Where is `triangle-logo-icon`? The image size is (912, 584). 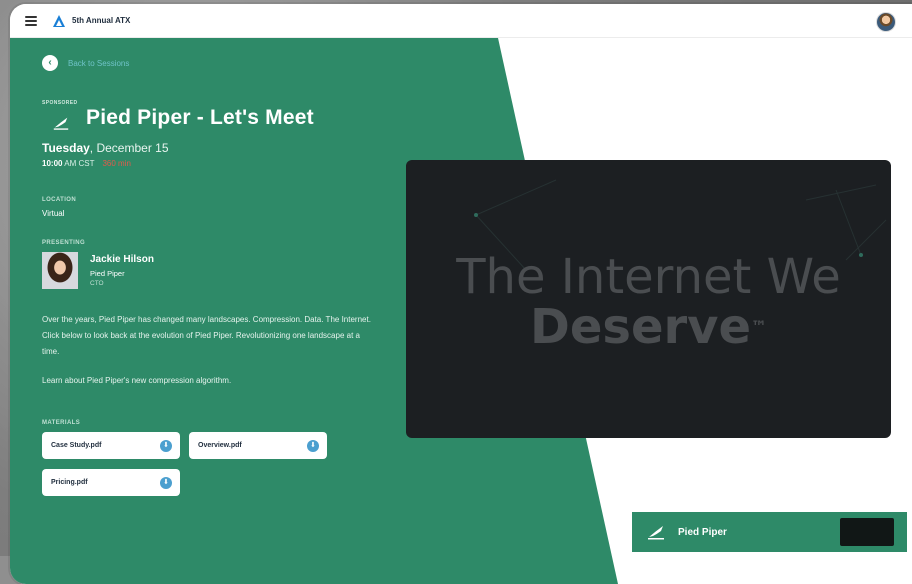
triangle-logo-icon is located at coordinates (59, 20).